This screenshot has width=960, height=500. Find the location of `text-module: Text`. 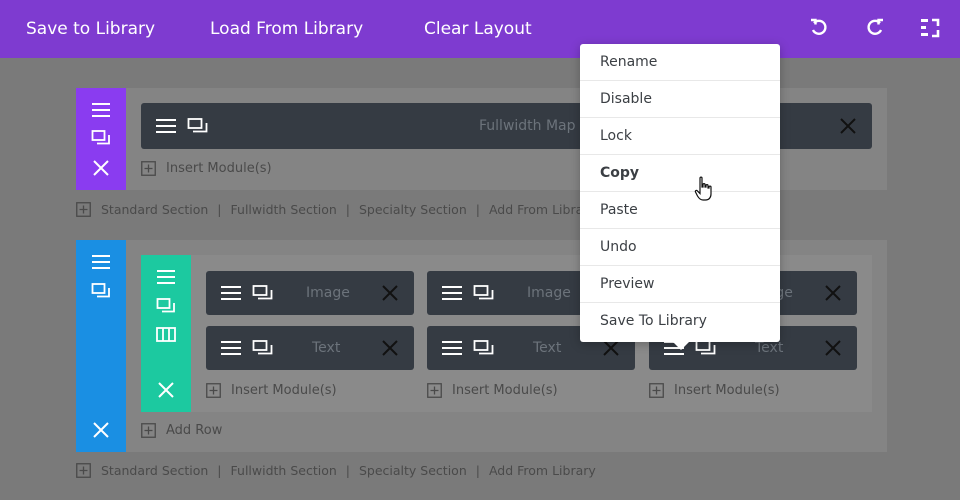

text-module: Text is located at coordinates (310, 348).